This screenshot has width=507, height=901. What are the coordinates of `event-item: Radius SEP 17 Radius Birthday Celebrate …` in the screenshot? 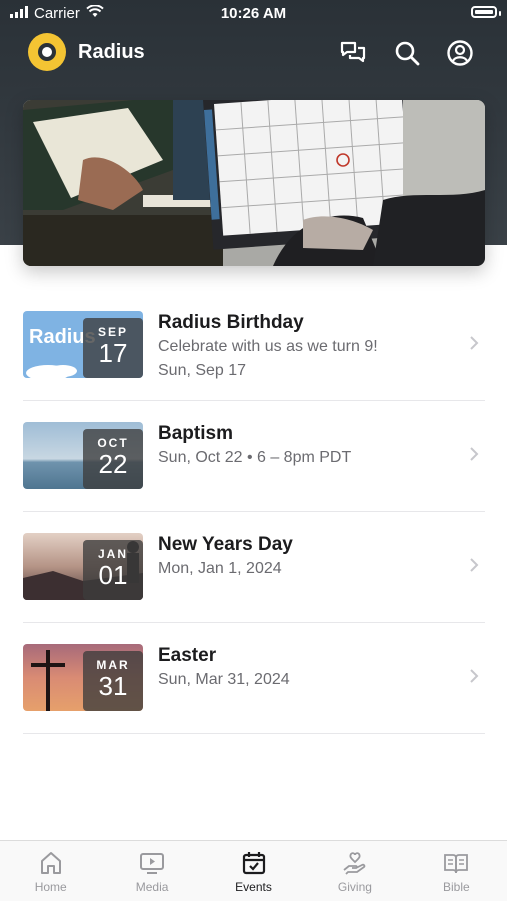 It's located at (254, 366).